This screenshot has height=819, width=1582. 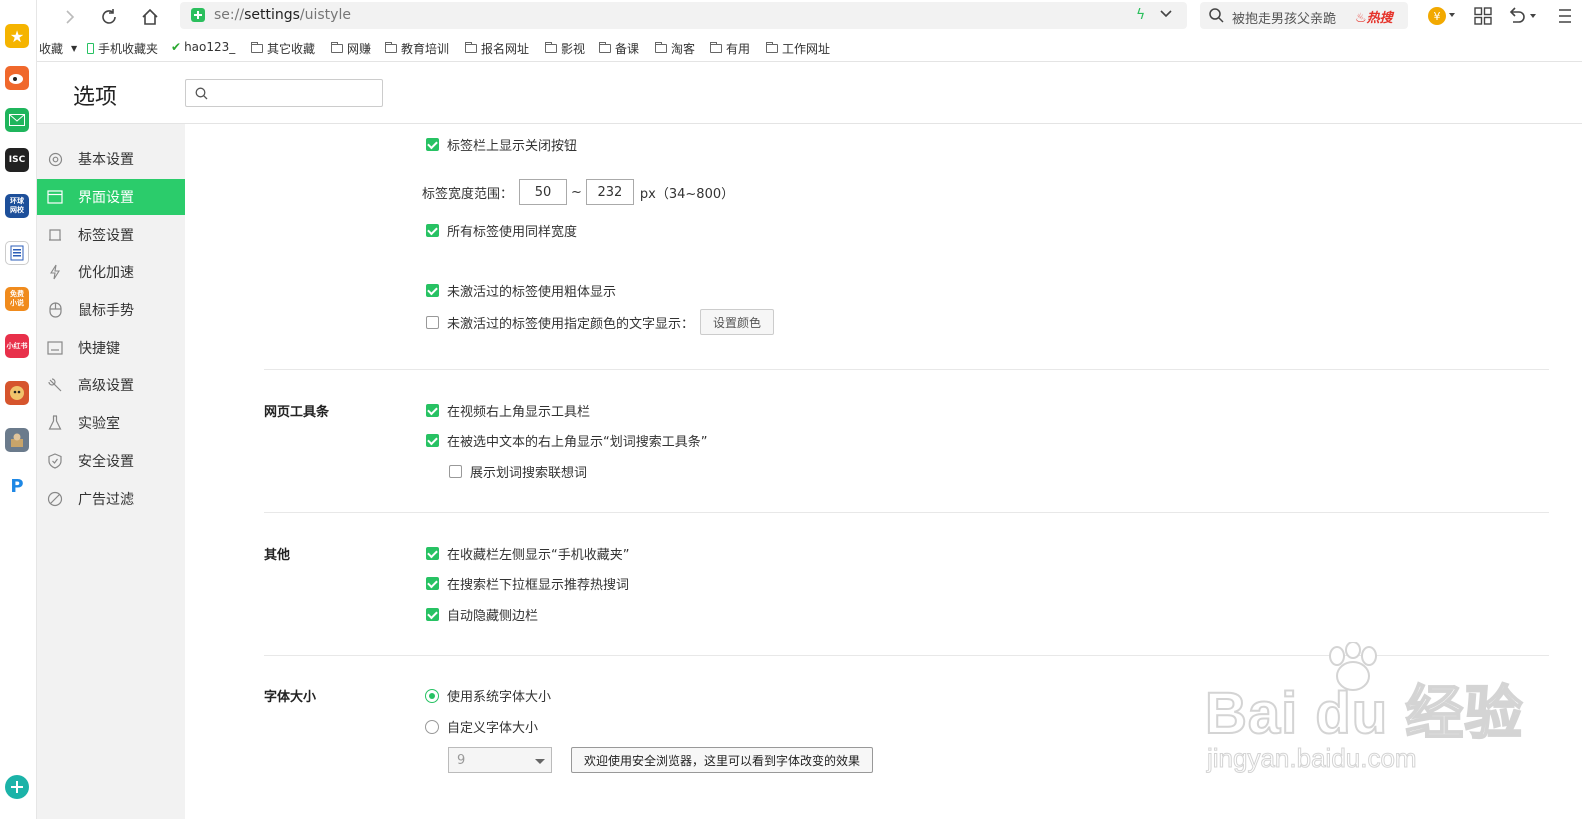 I want to click on undo-dropdown-icon, so click(x=1533, y=16).